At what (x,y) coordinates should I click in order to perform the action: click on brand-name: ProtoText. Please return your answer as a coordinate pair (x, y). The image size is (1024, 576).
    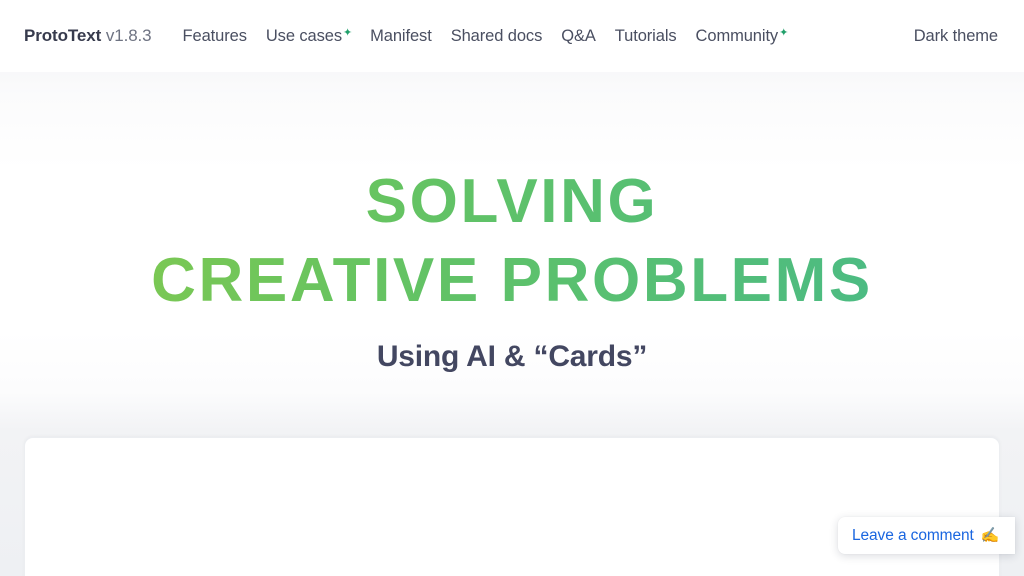
    Looking at the image, I should click on (63, 35).